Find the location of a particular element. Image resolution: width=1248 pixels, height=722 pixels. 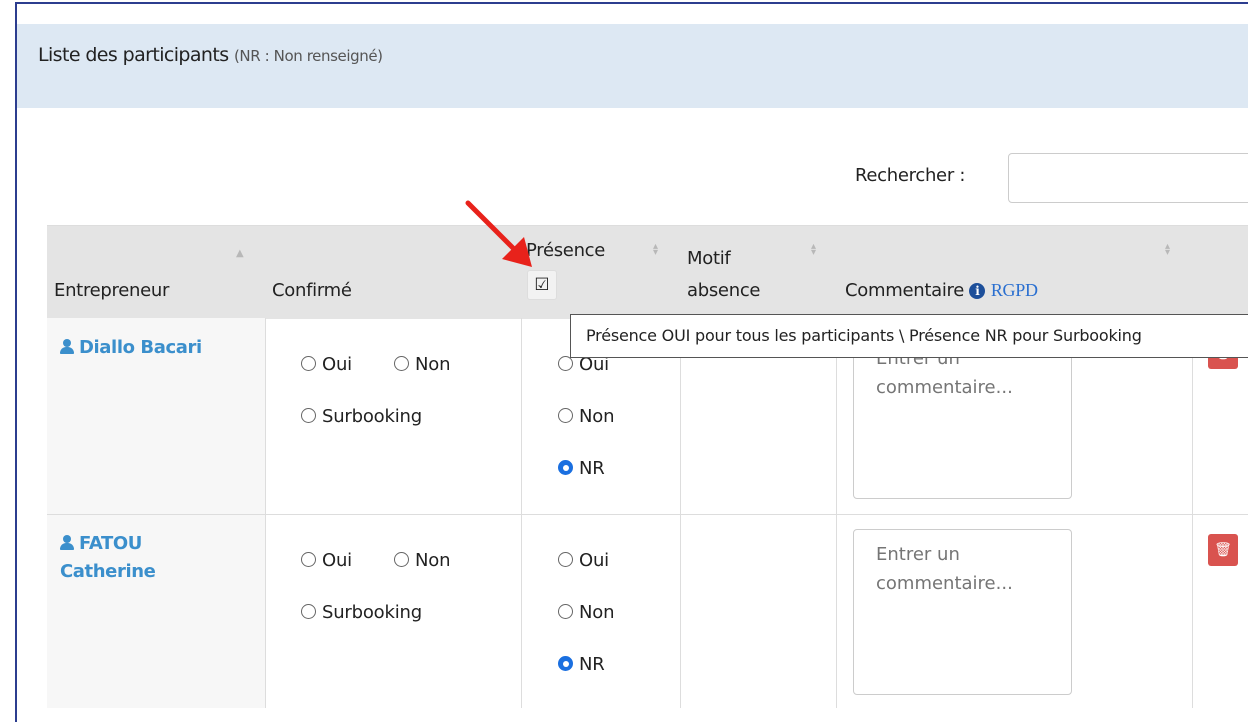

column-confirme: Confirmé is located at coordinates (312, 290).